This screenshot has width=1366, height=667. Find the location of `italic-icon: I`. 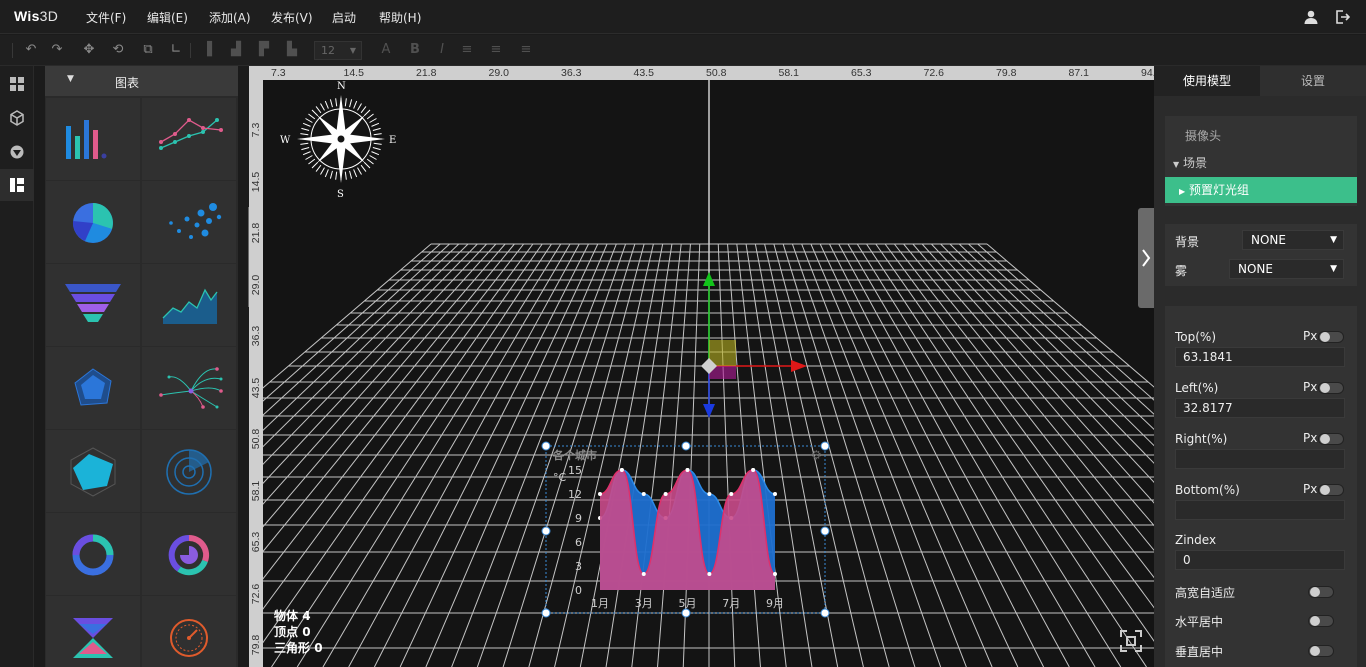

italic-icon: I is located at coordinates (442, 50).